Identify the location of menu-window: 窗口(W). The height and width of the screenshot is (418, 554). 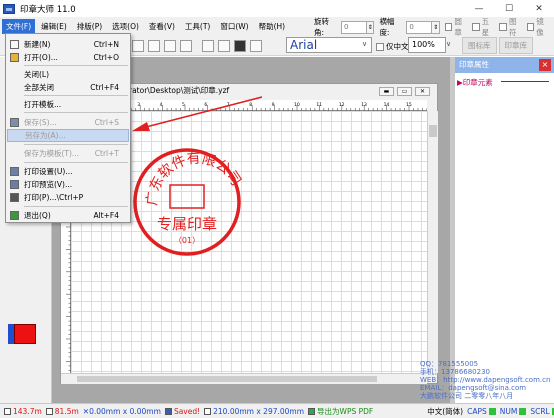
(234, 26).